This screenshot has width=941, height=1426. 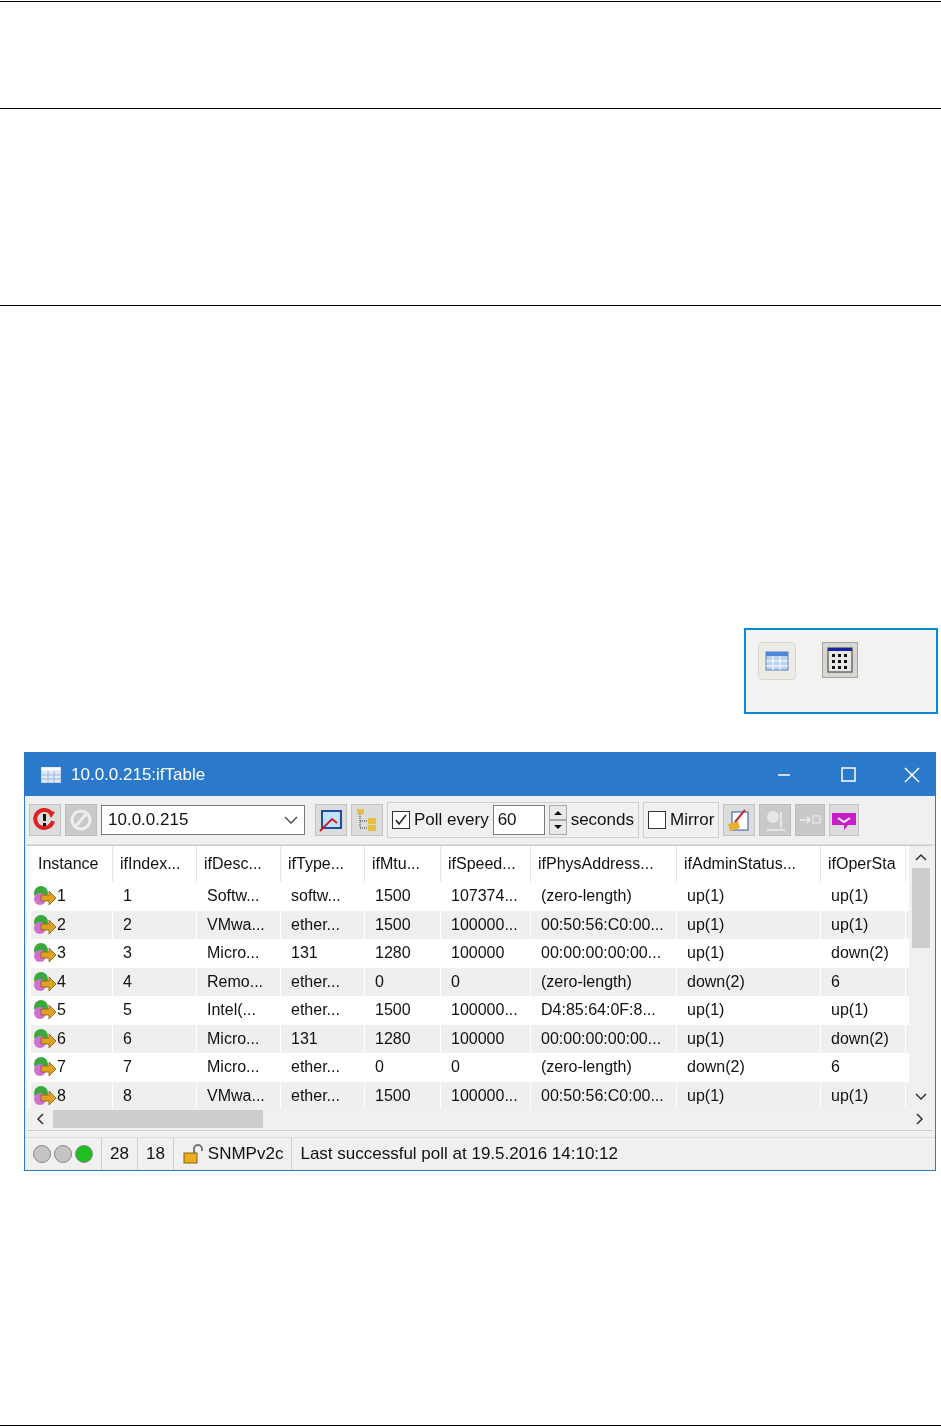 What do you see at coordinates (367, 820) in the screenshot?
I see `tree-button` at bounding box center [367, 820].